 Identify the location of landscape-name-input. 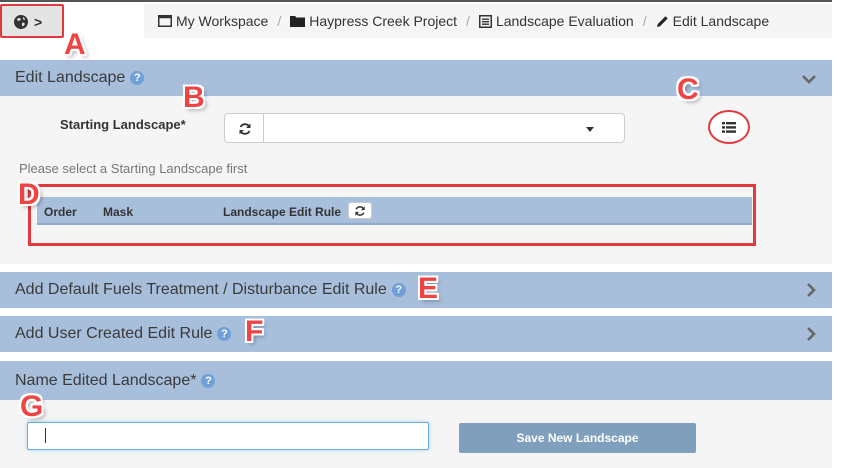
(228, 436).